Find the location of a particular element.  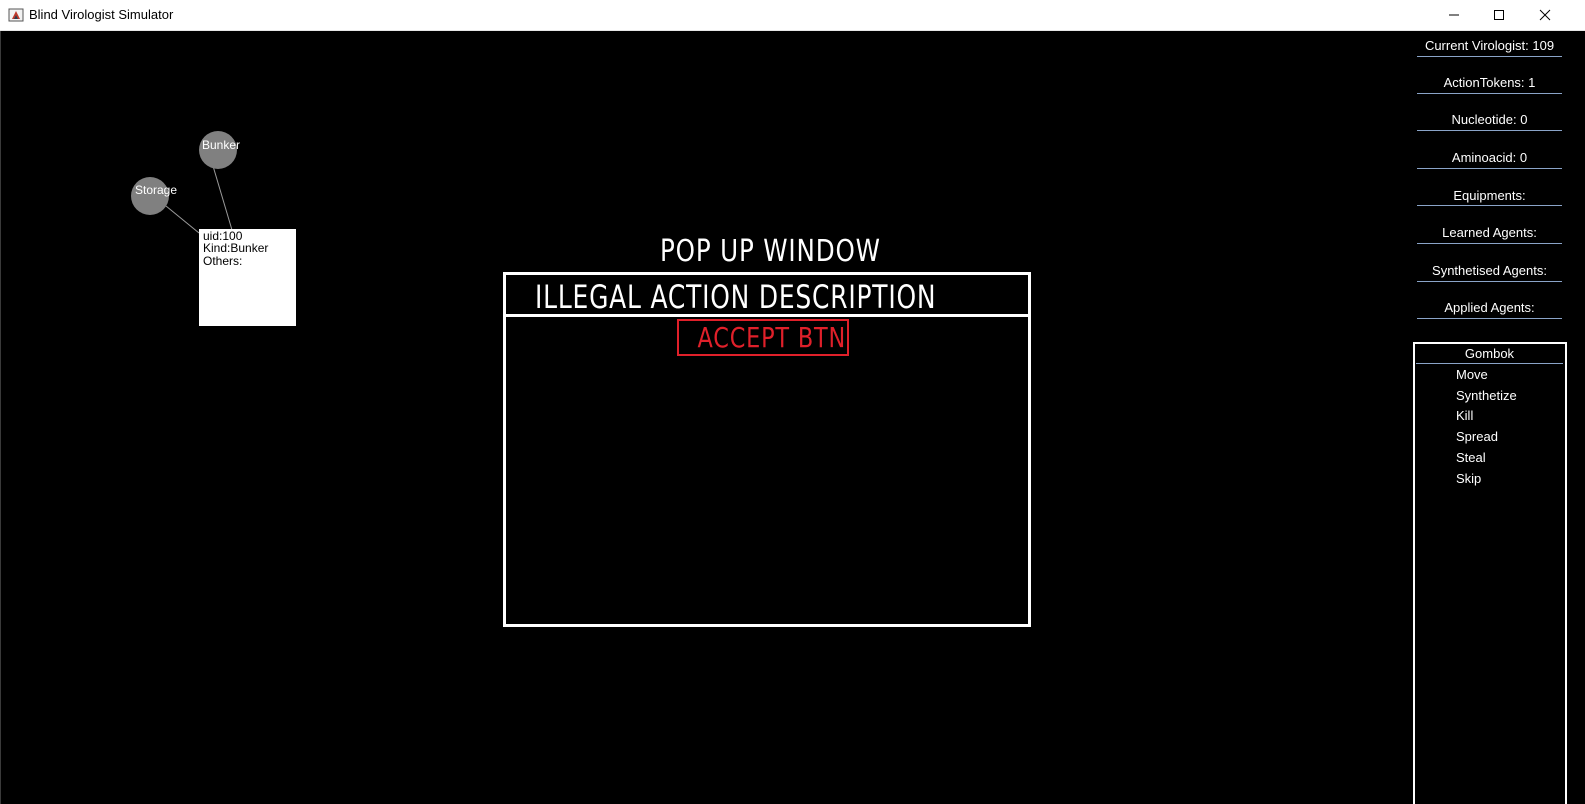

close-icon is located at coordinates (1545, 15).